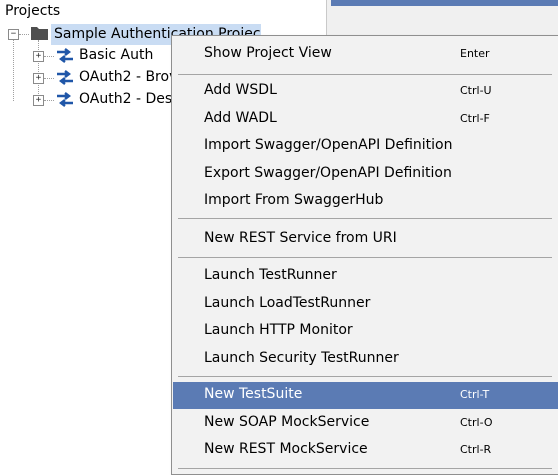 The height and width of the screenshot is (475, 558). Describe the element at coordinates (128, 77) in the screenshot. I see `tree-node-oauth2-browser: OAuth2 - Brov` at that location.